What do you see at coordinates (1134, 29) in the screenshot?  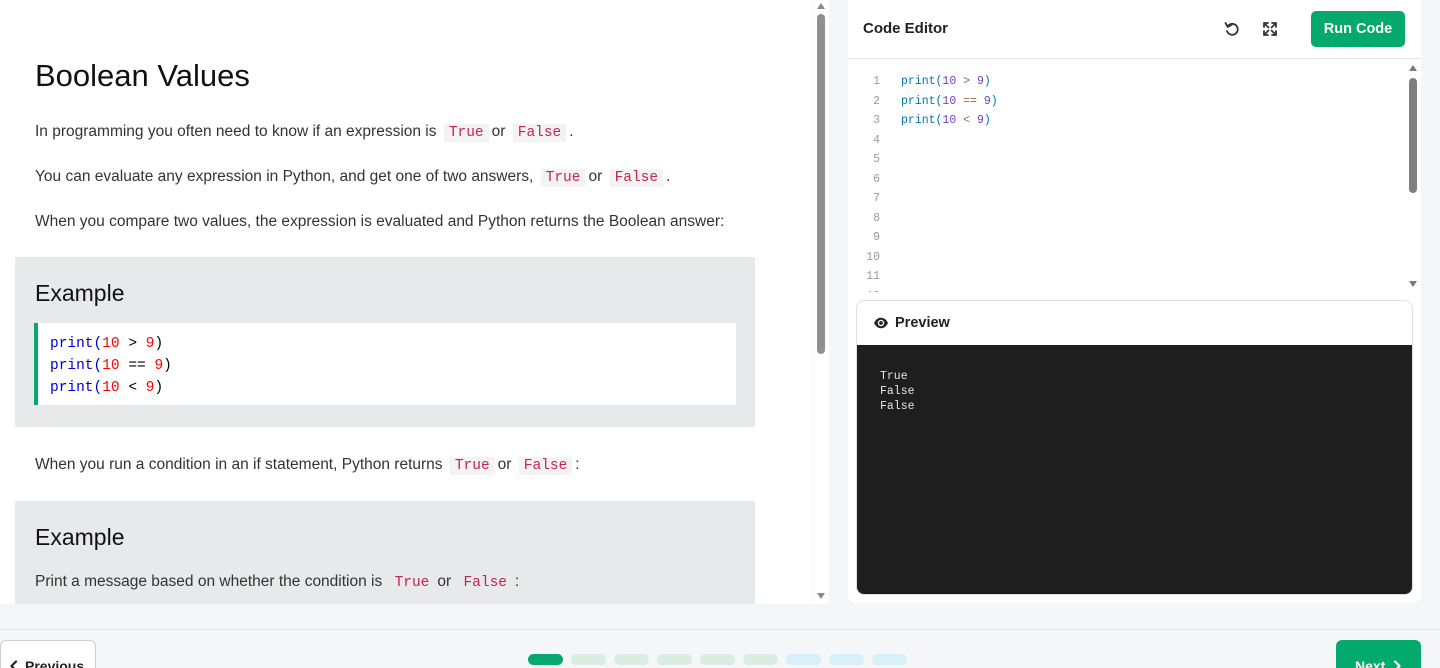 I see `editor-header: Code Editor Run Code` at bounding box center [1134, 29].